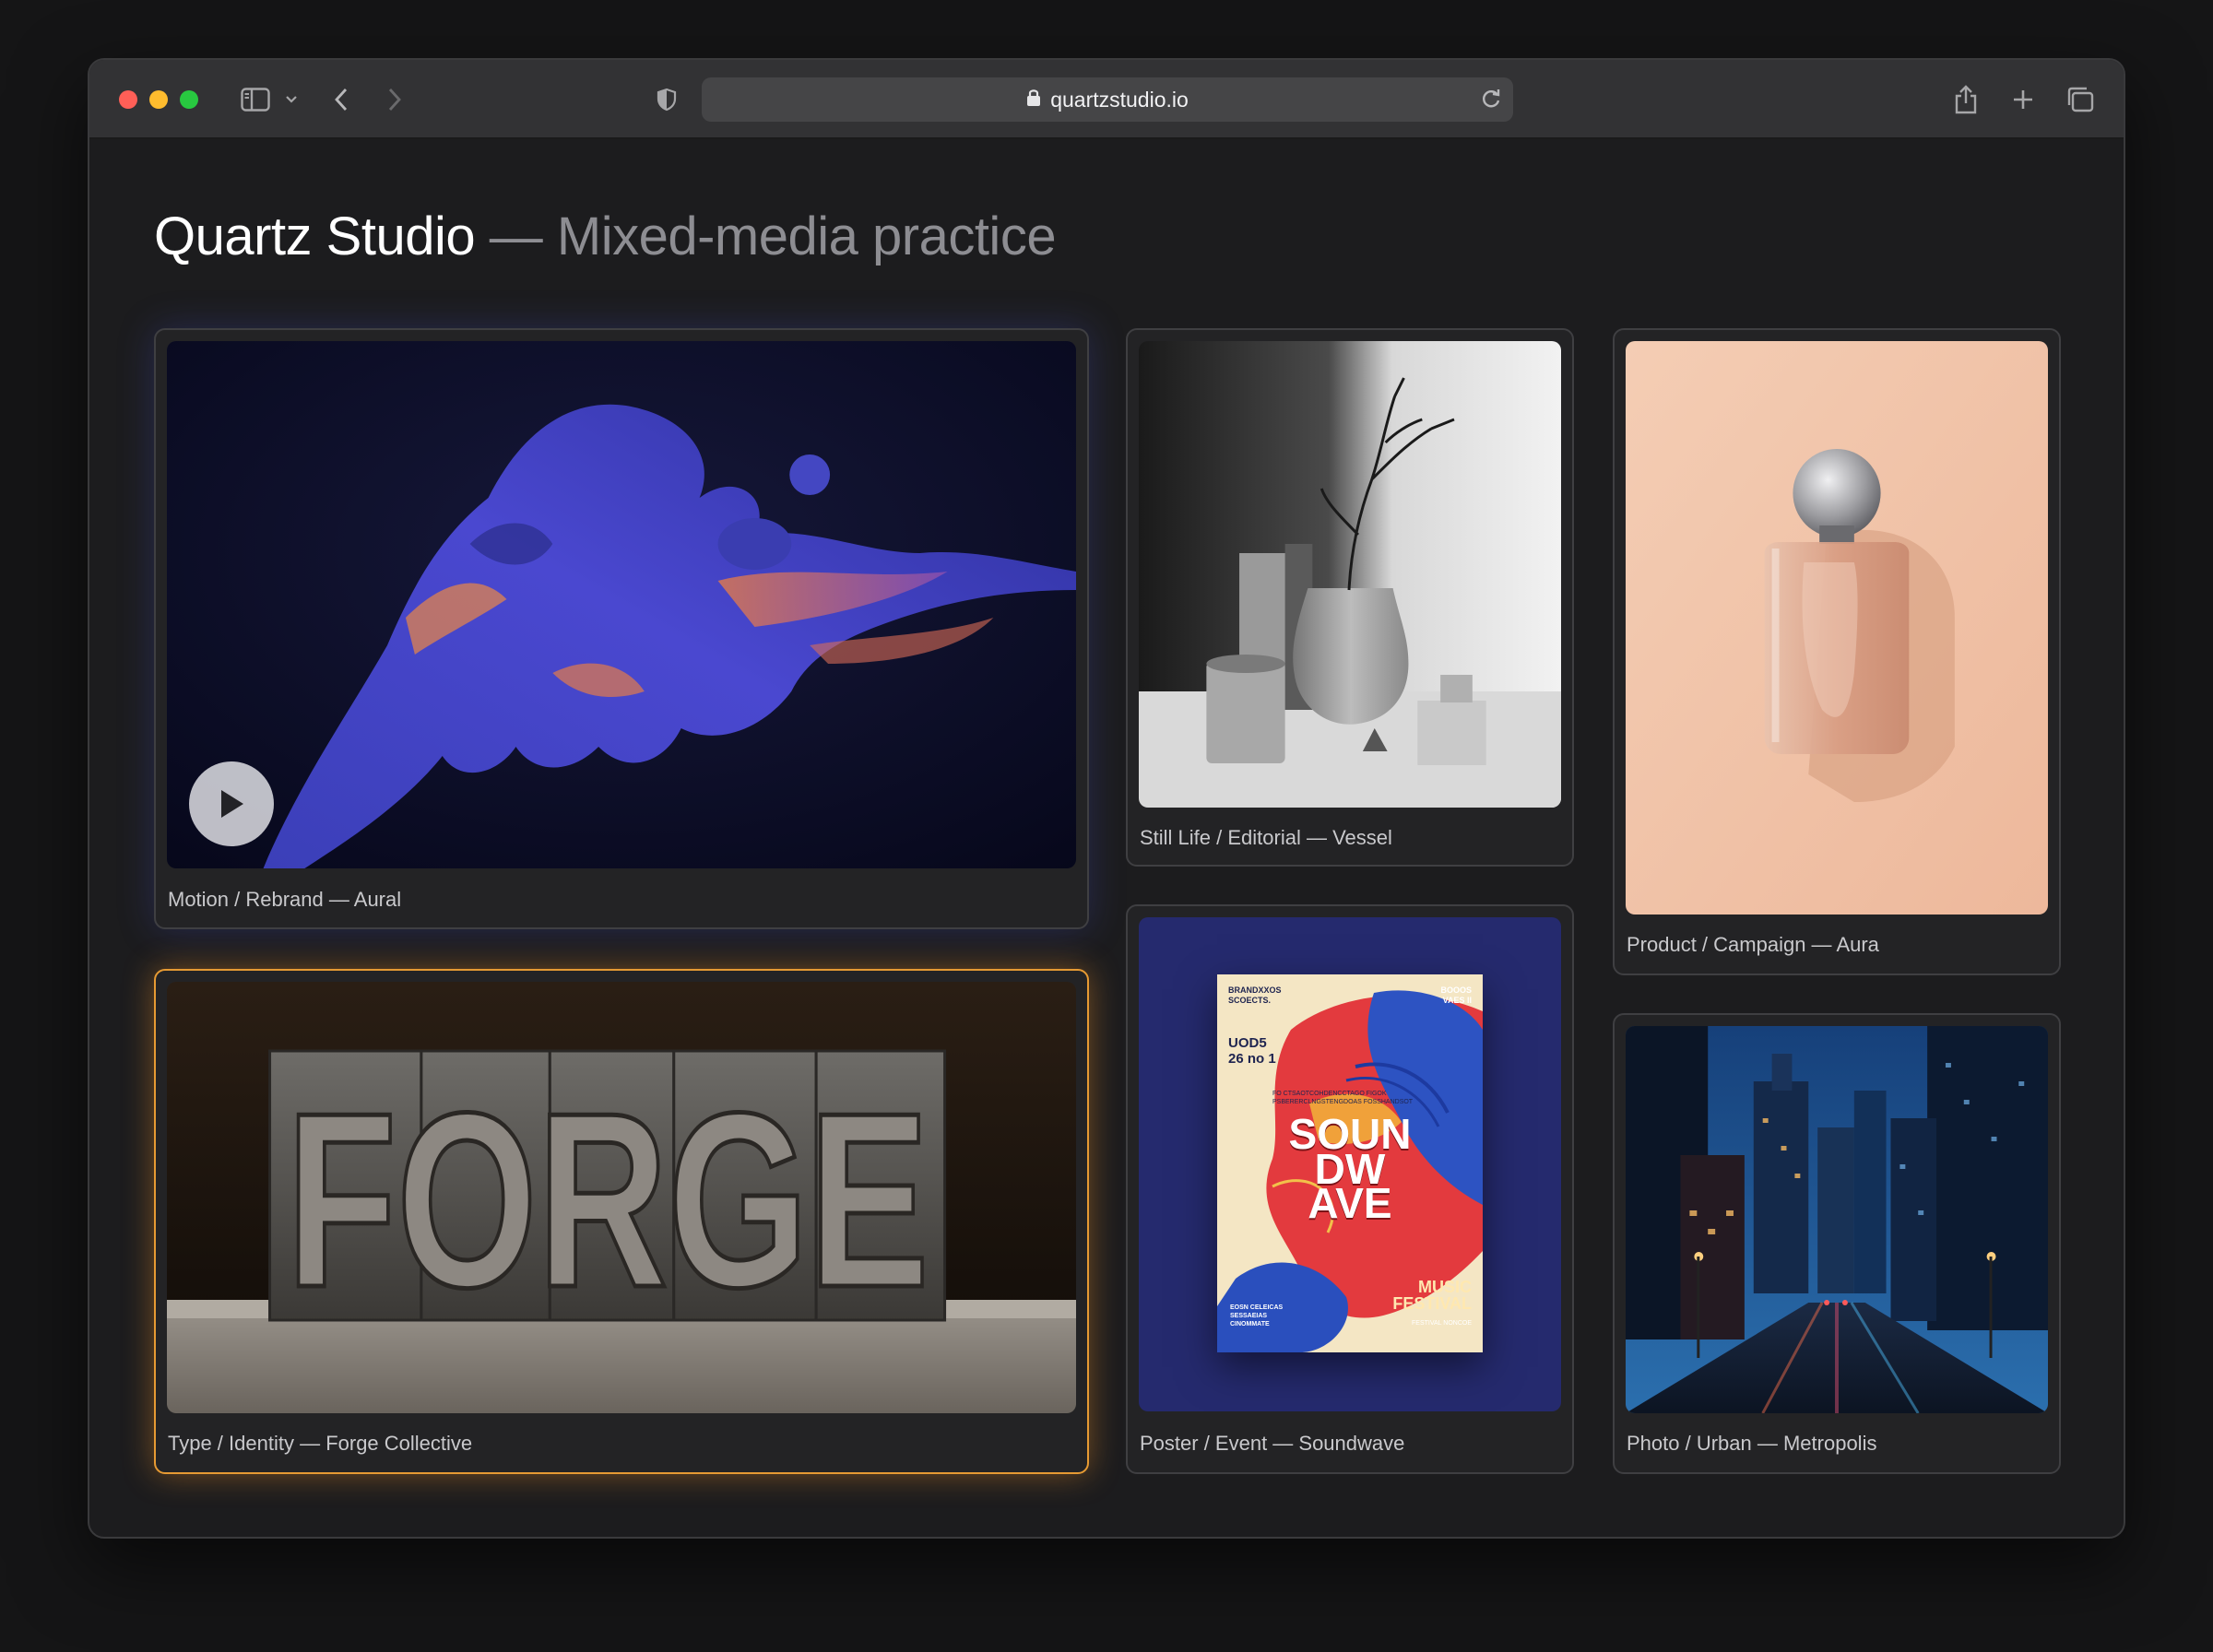 The height and width of the screenshot is (1652, 2213). What do you see at coordinates (666, 99) in the screenshot?
I see `shield-icon` at bounding box center [666, 99].